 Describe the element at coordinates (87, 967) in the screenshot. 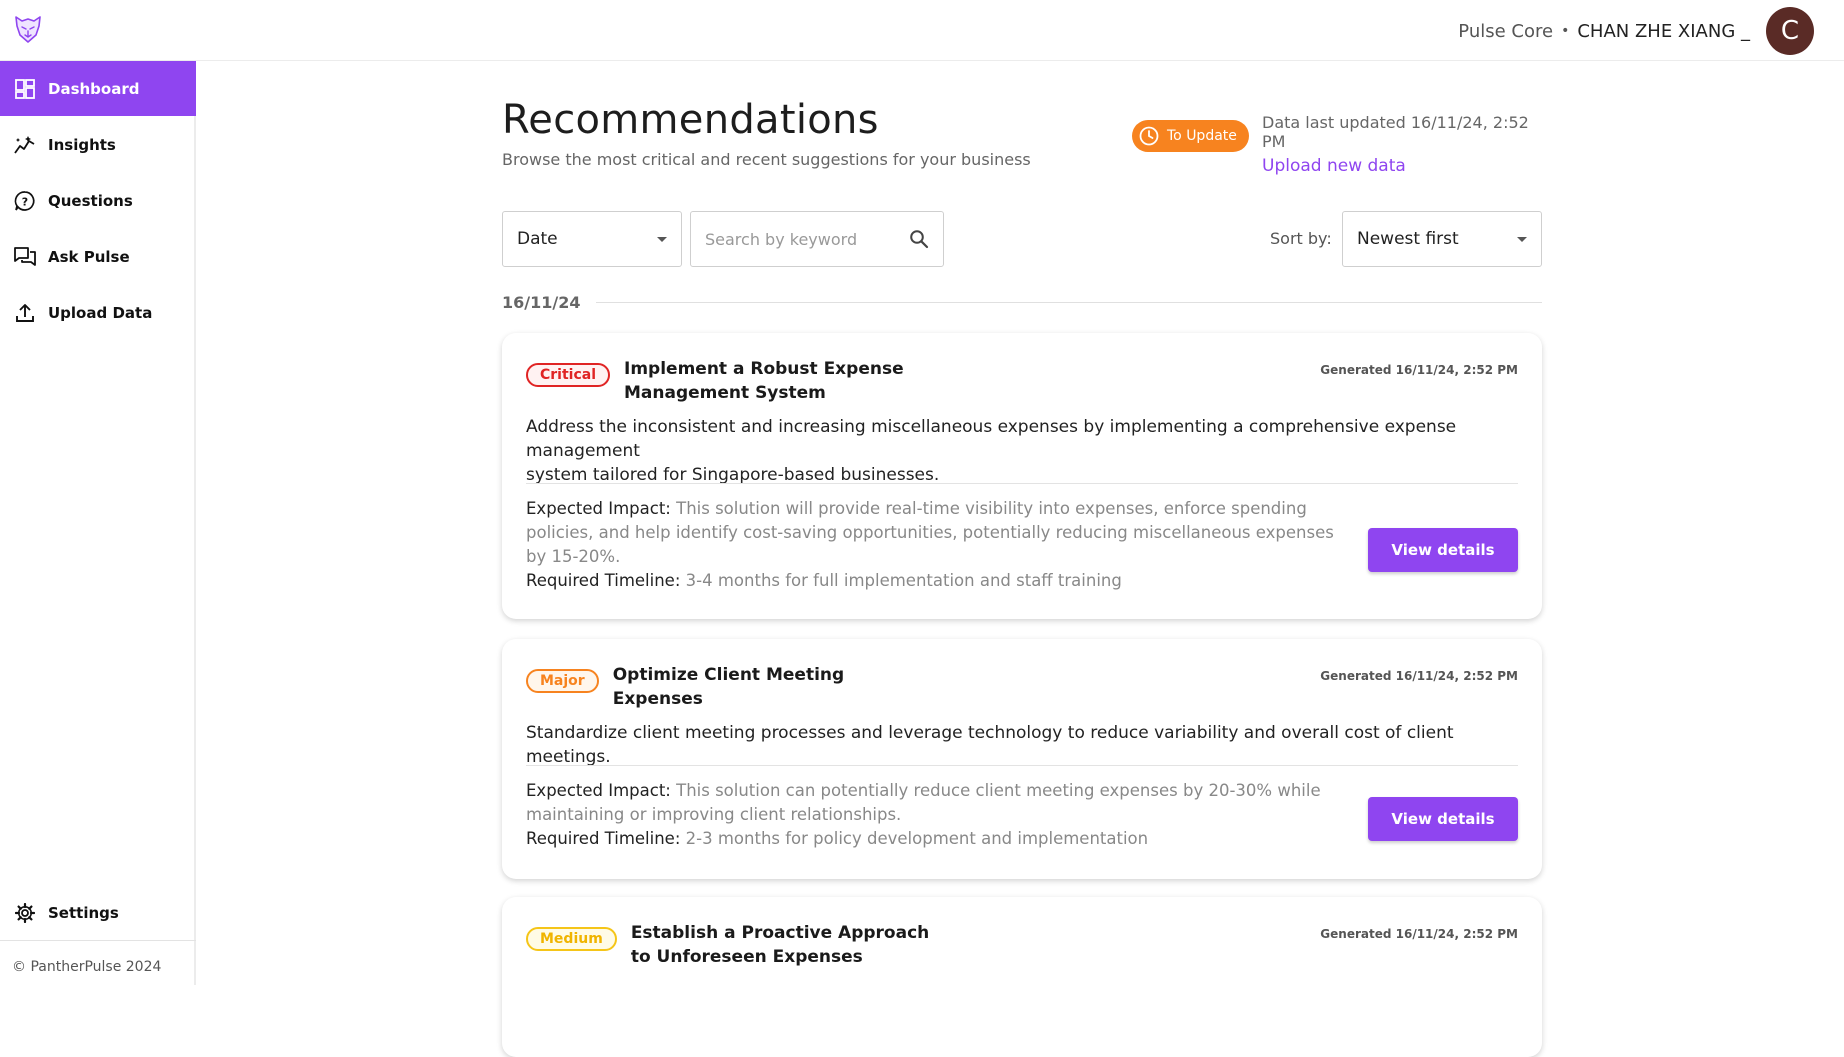

I see `copyright-text: © PantherPulse 2024` at that location.